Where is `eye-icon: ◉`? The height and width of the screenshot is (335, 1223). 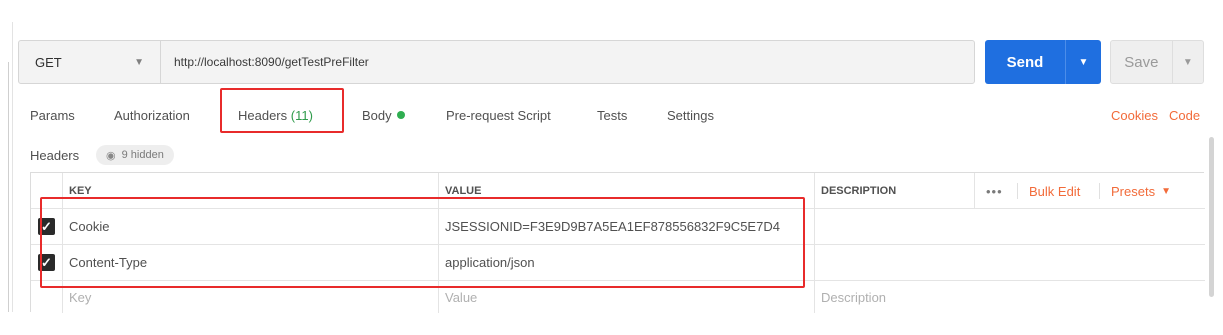 eye-icon: ◉ is located at coordinates (111, 155).